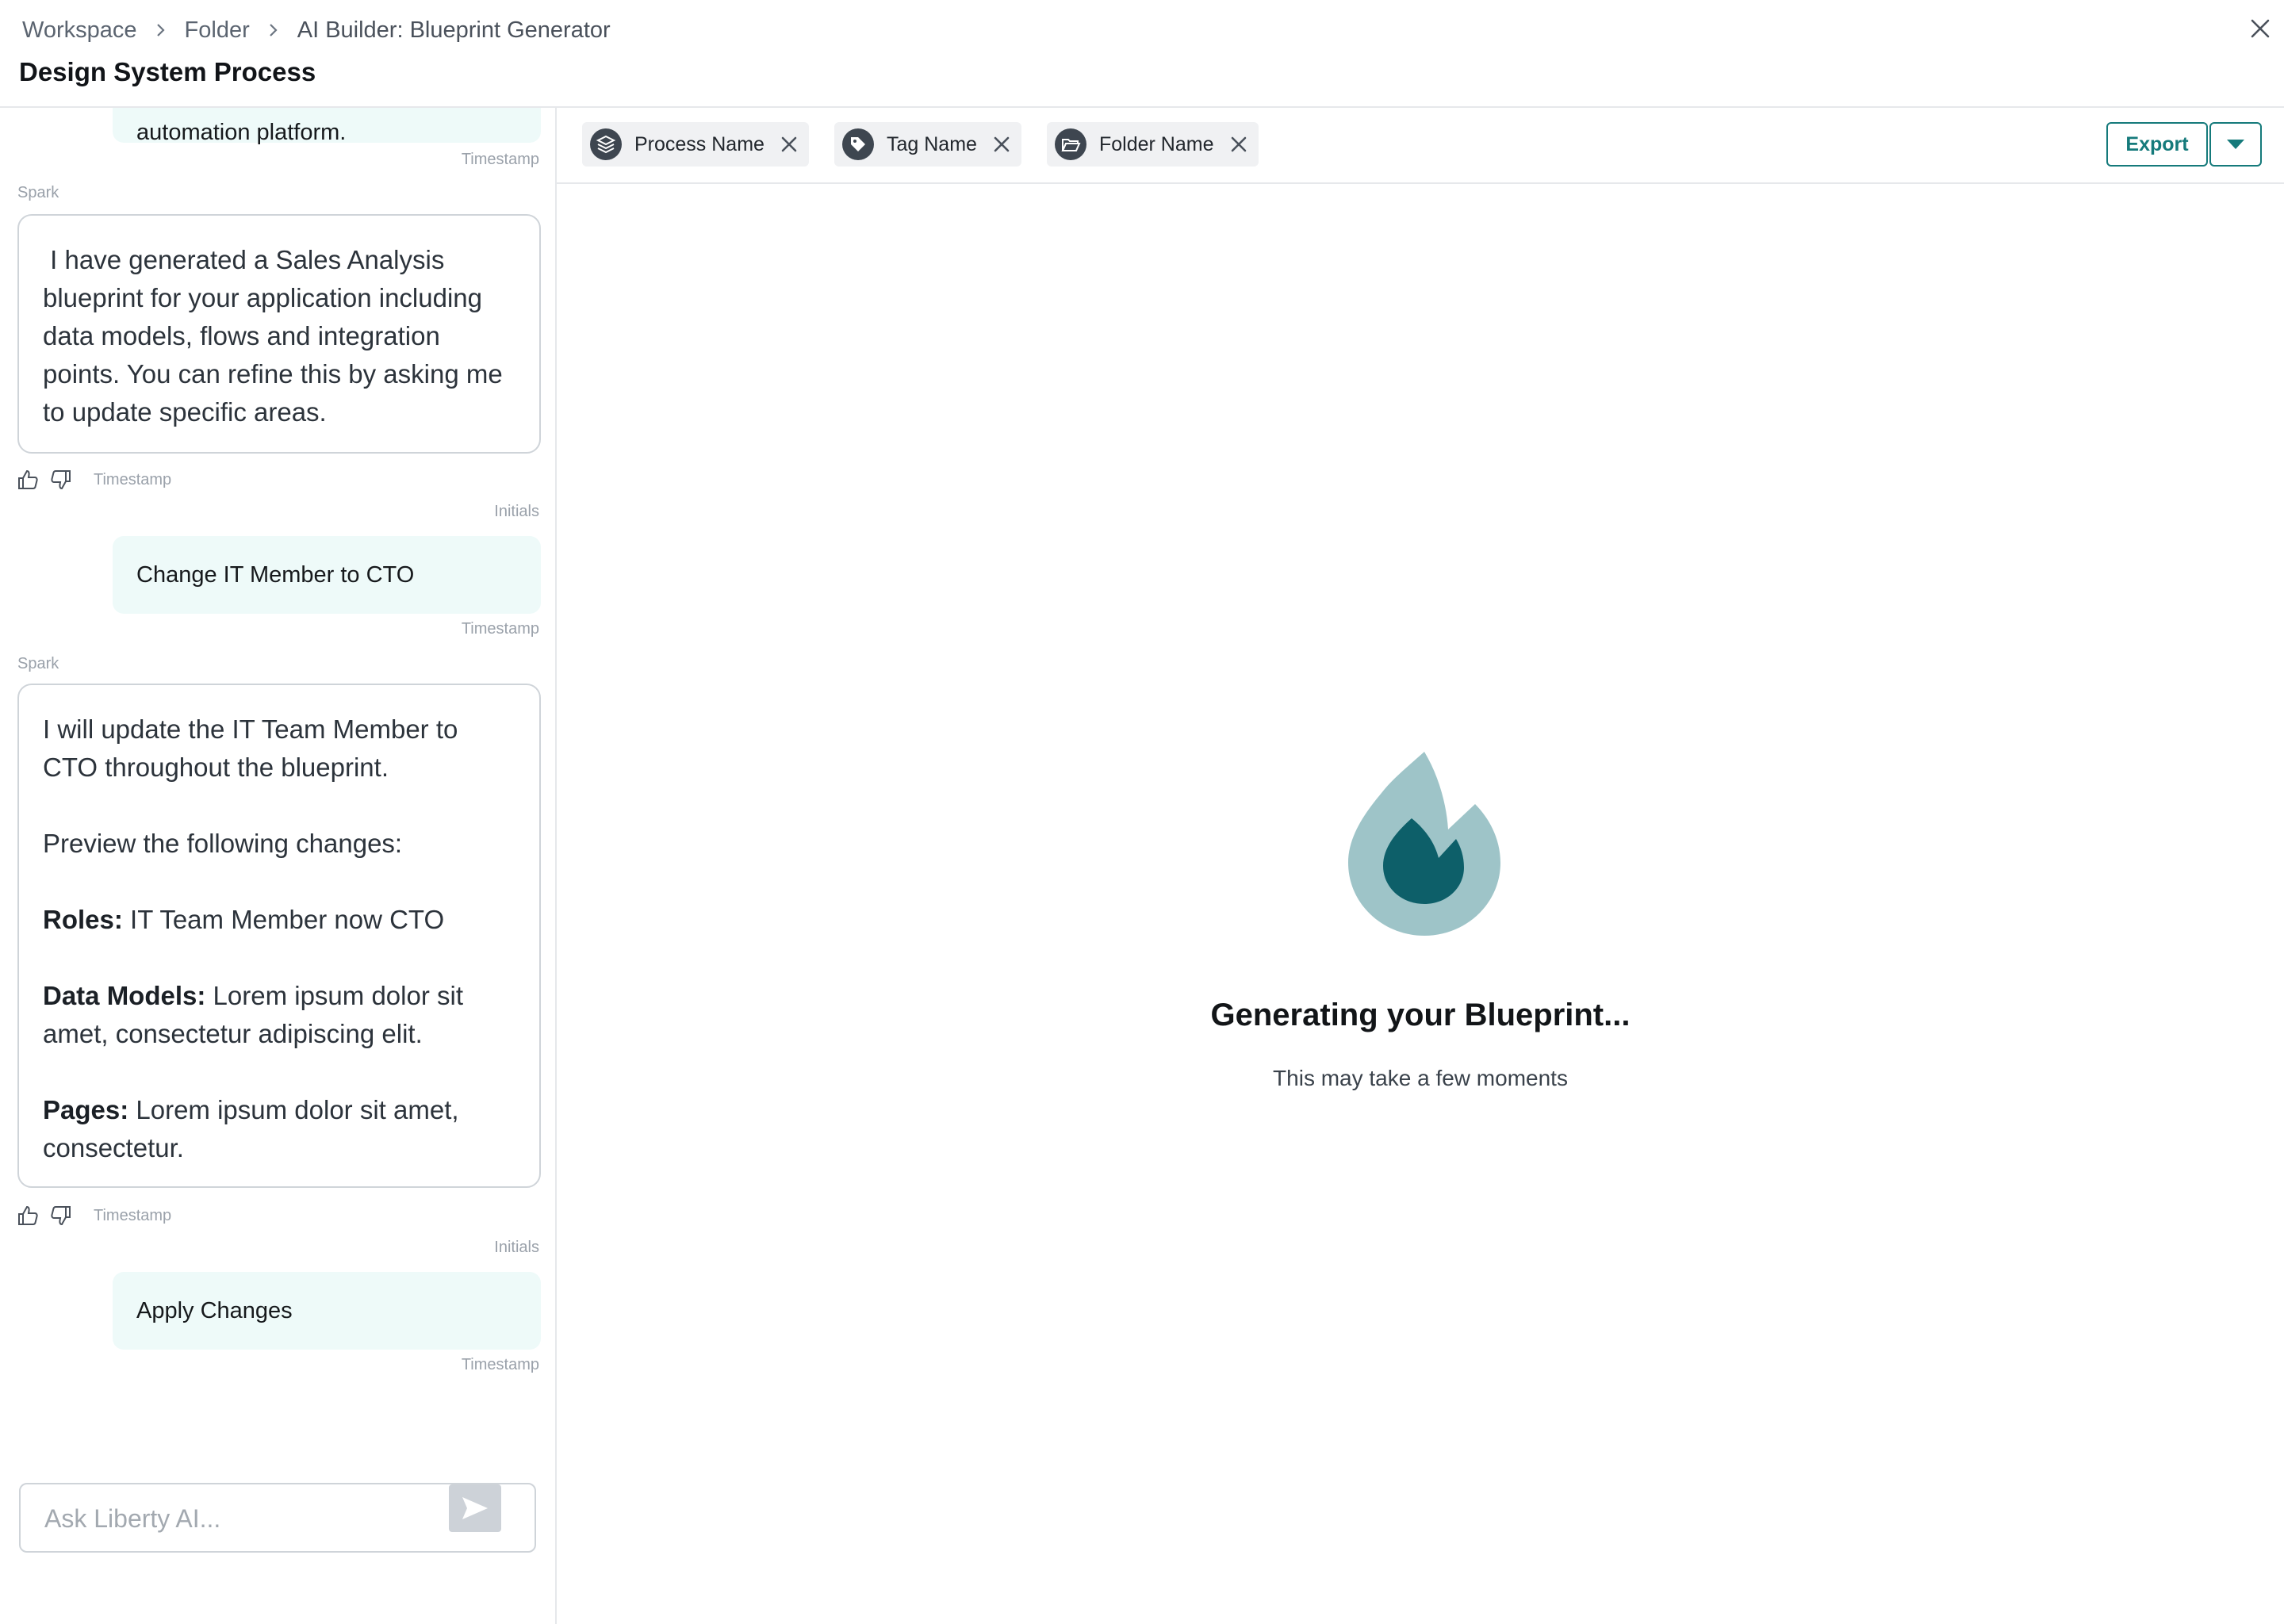 This screenshot has height=1624, width=2284. I want to click on send-button, so click(475, 1508).